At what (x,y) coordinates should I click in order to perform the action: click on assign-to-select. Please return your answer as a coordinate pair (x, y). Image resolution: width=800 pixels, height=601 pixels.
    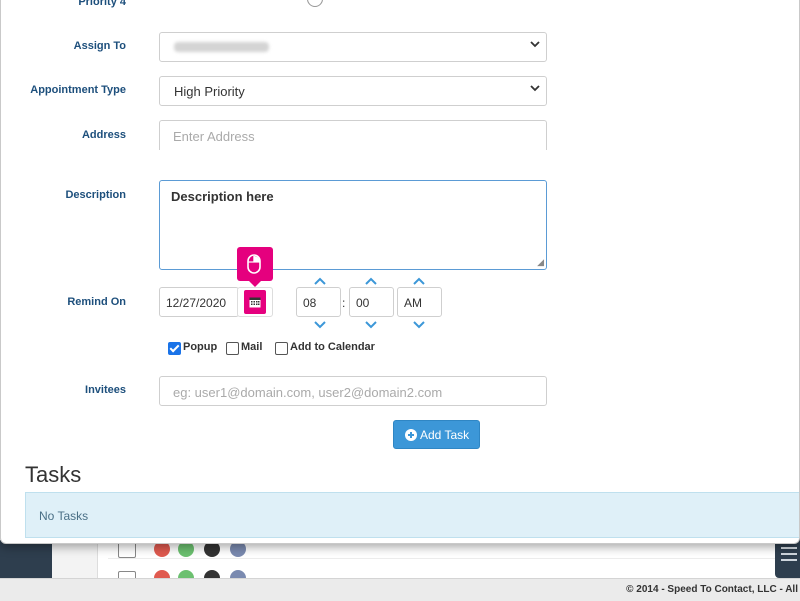
    Looking at the image, I should click on (353, 47).